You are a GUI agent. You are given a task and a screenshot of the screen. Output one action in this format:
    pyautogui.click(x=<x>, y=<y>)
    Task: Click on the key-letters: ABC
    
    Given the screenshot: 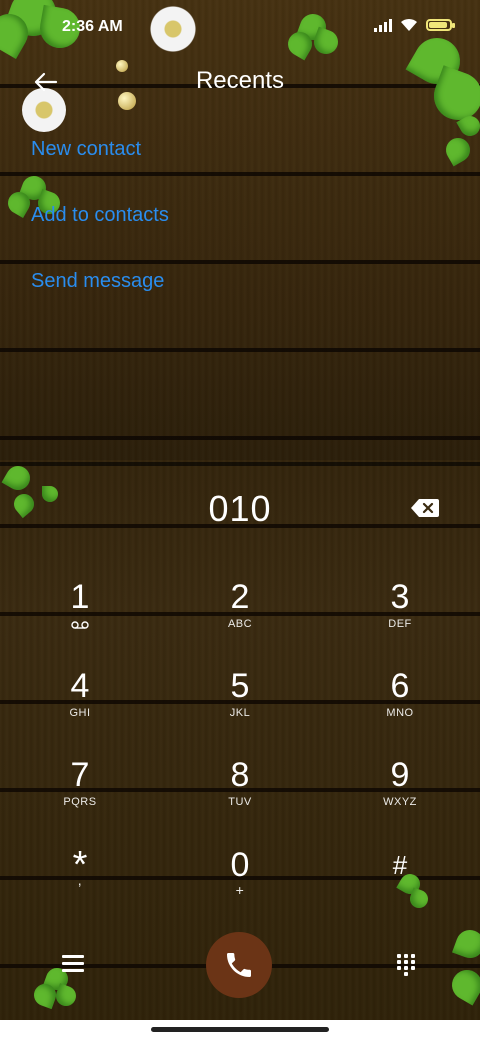 What is the action you would take?
    pyautogui.click(x=240, y=624)
    